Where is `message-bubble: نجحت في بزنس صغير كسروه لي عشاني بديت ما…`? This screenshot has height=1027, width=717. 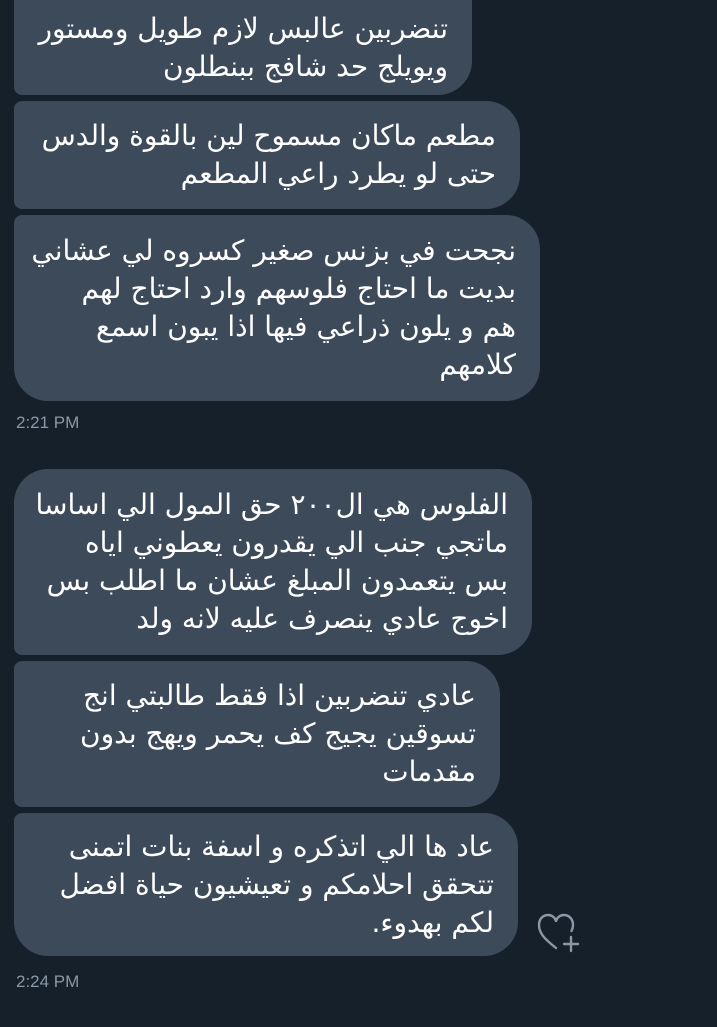
message-bubble: نجحت في بزنس صغير كسروه لي عشاني بديت ما… is located at coordinates (277, 308).